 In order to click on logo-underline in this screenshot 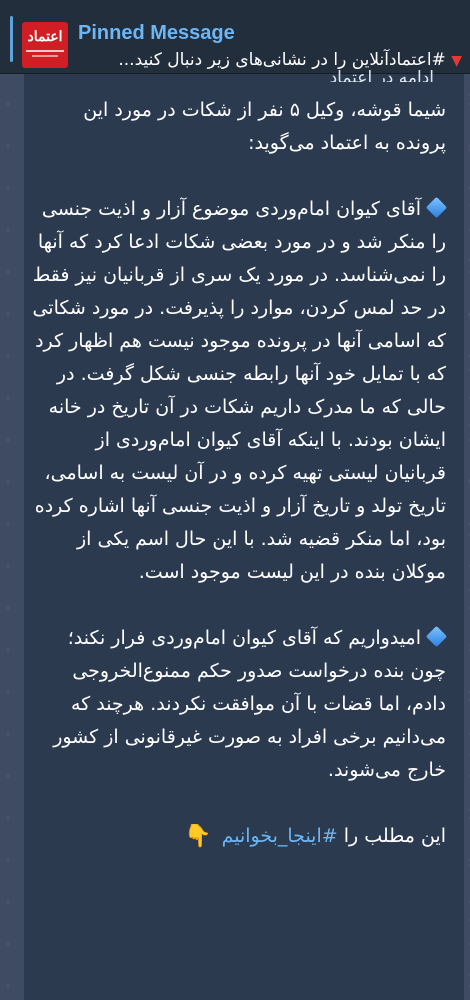, I will do `click(45, 51)`.